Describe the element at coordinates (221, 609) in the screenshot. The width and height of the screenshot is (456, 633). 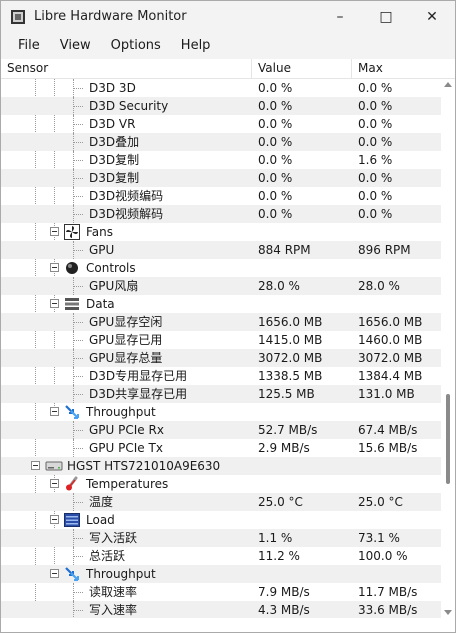
I see `sensor-row: 写入速率 4.3 MB/s 33.6 MB/s` at that location.